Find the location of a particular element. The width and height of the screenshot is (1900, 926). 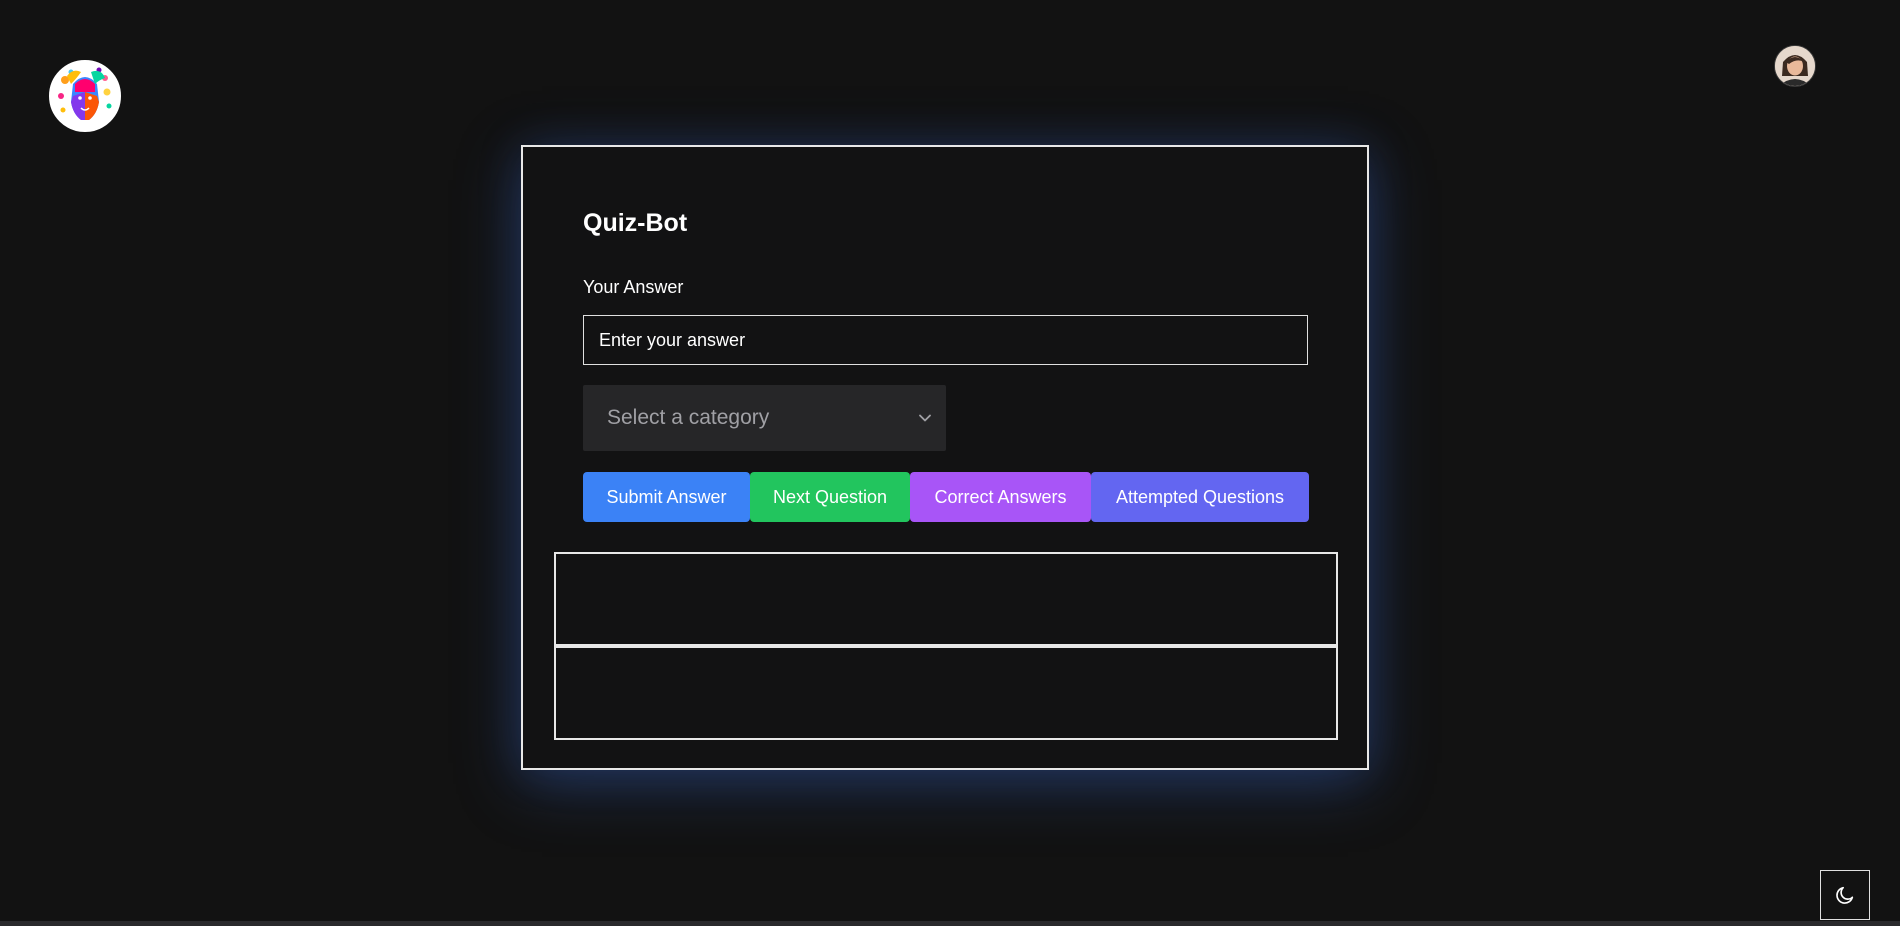

user-avatar is located at coordinates (1795, 66).